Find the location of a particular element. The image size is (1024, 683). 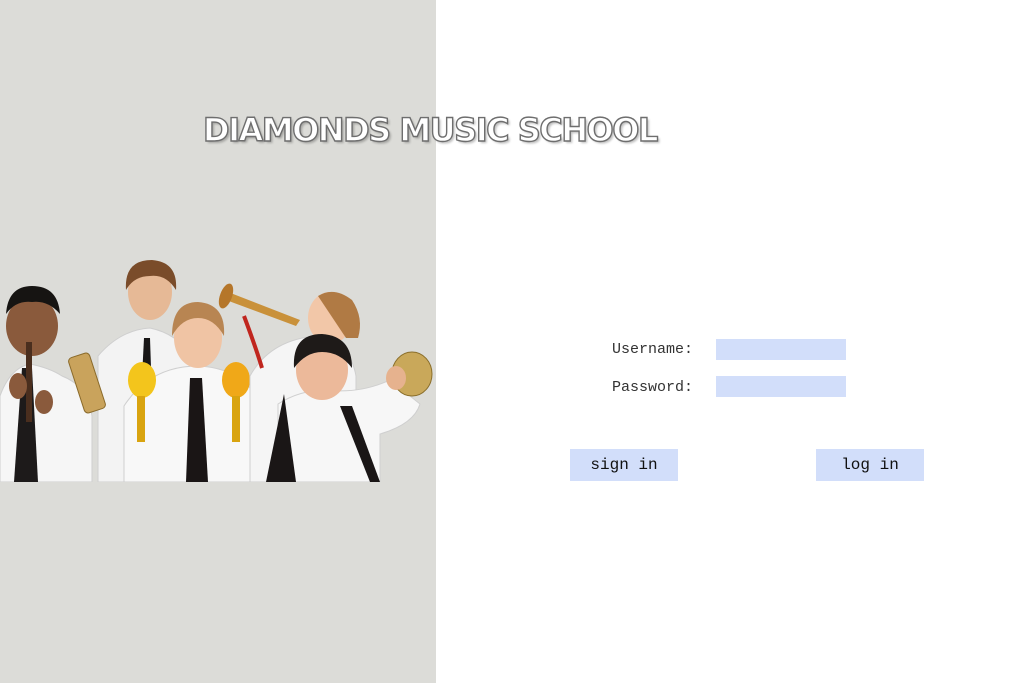

username-label: Username: is located at coordinates (653, 349).